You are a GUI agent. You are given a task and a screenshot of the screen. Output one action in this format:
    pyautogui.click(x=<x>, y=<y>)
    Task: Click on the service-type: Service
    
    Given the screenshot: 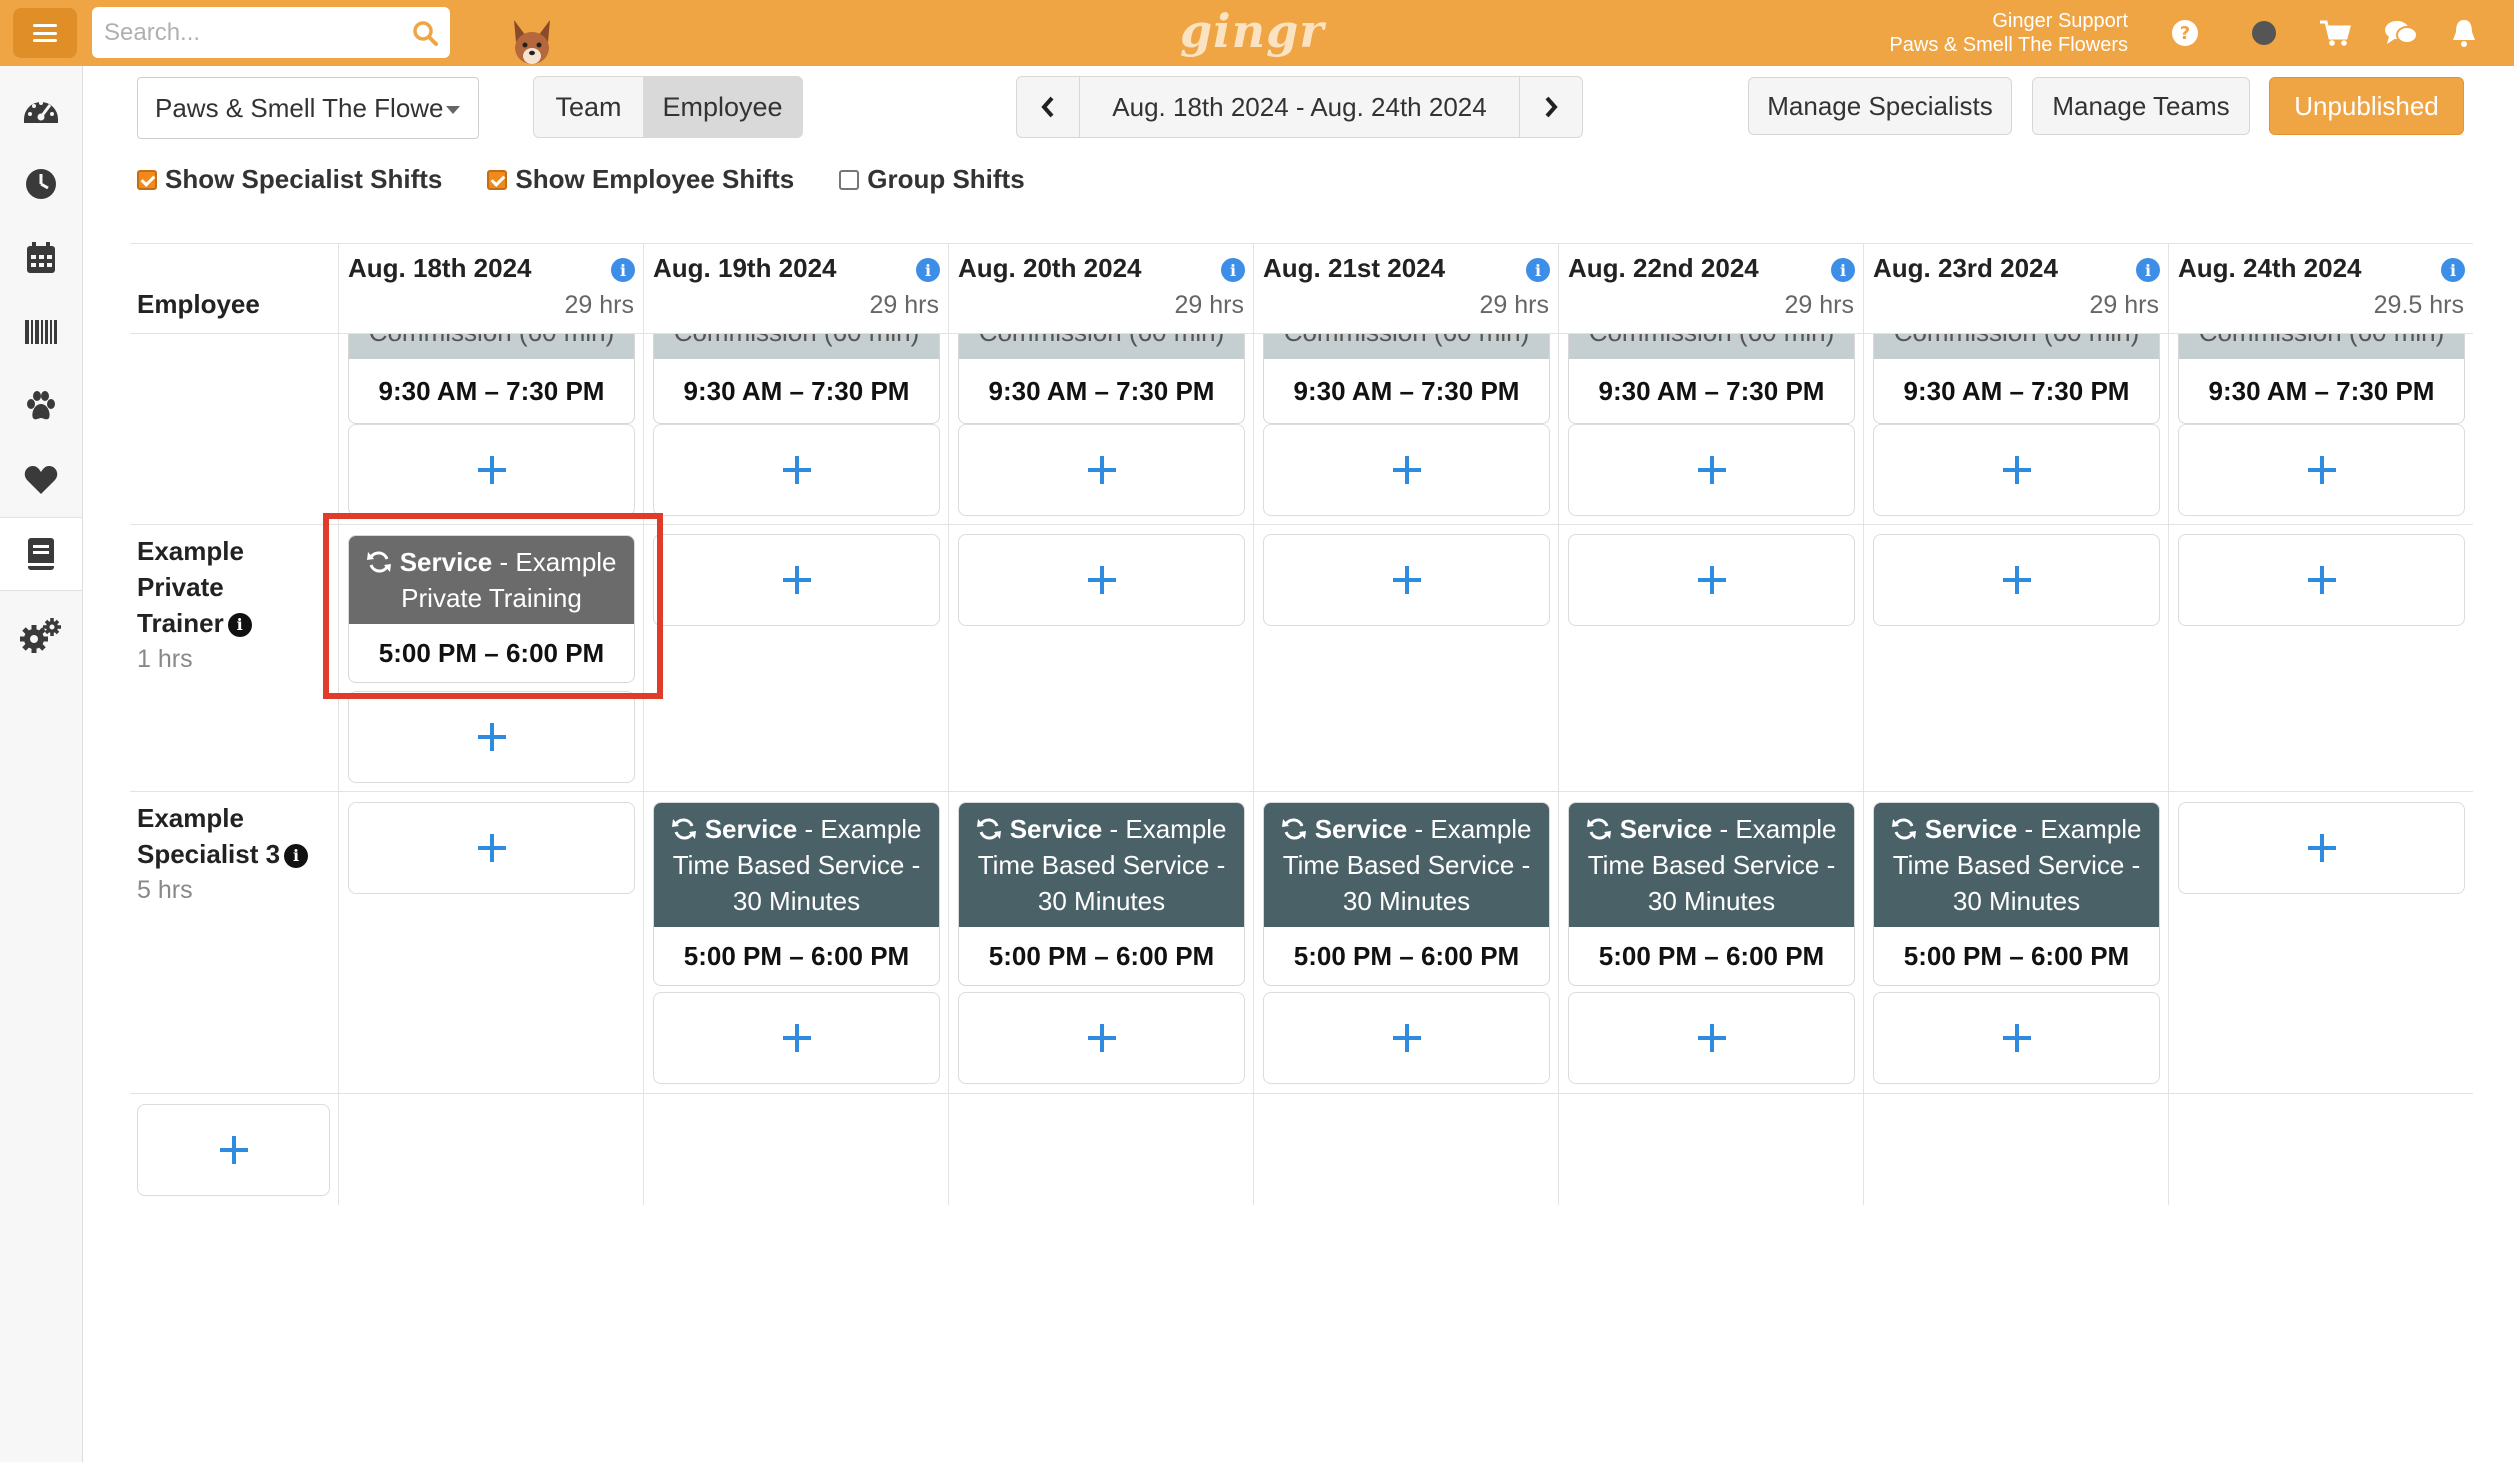 What is the action you would take?
    pyautogui.click(x=1971, y=829)
    